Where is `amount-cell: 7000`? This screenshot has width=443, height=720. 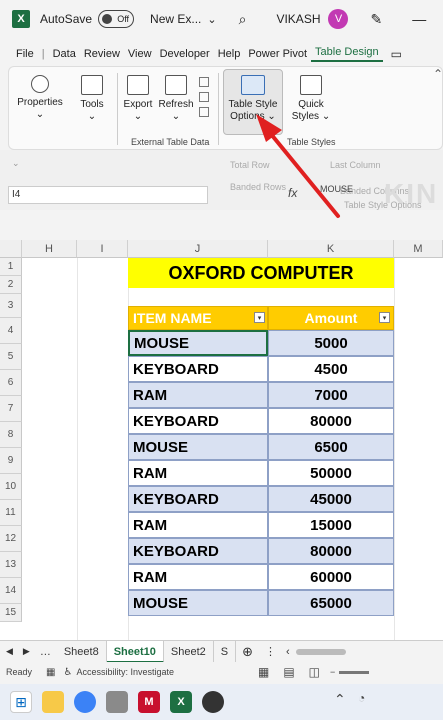
amount-cell: 7000 is located at coordinates (331, 395).